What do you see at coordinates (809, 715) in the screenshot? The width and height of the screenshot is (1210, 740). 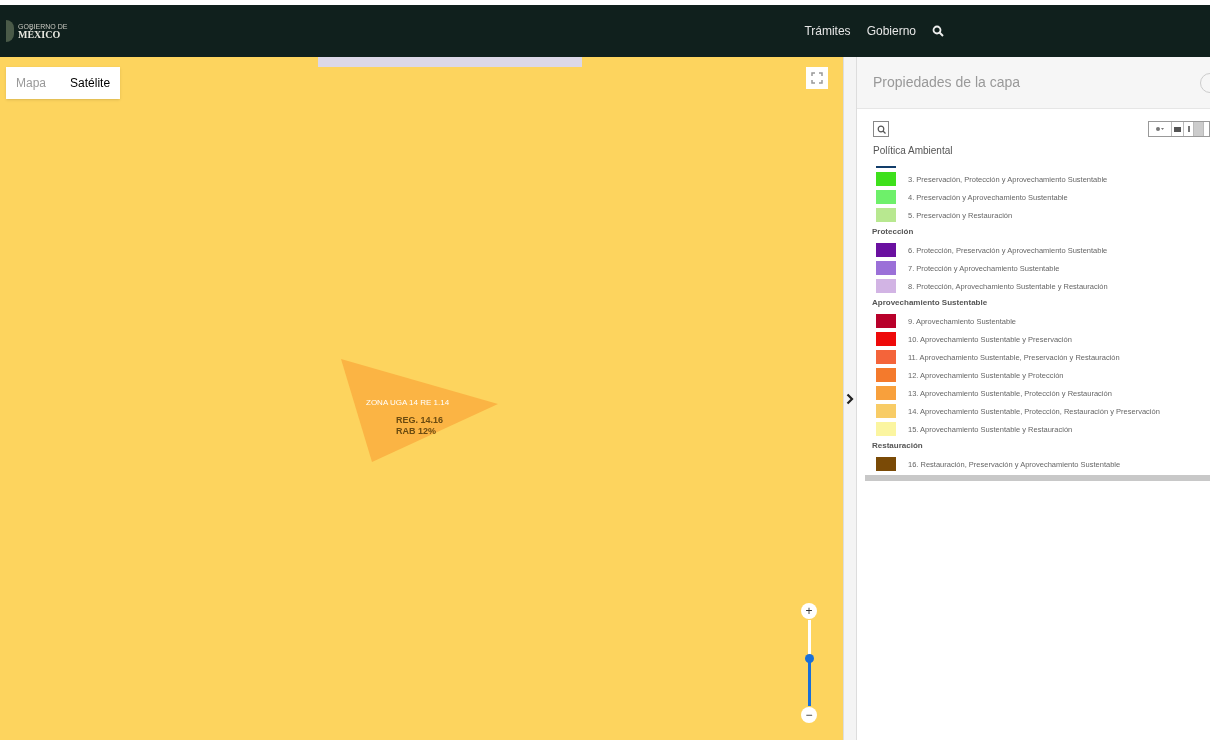 I see `zoom-out-button: −` at bounding box center [809, 715].